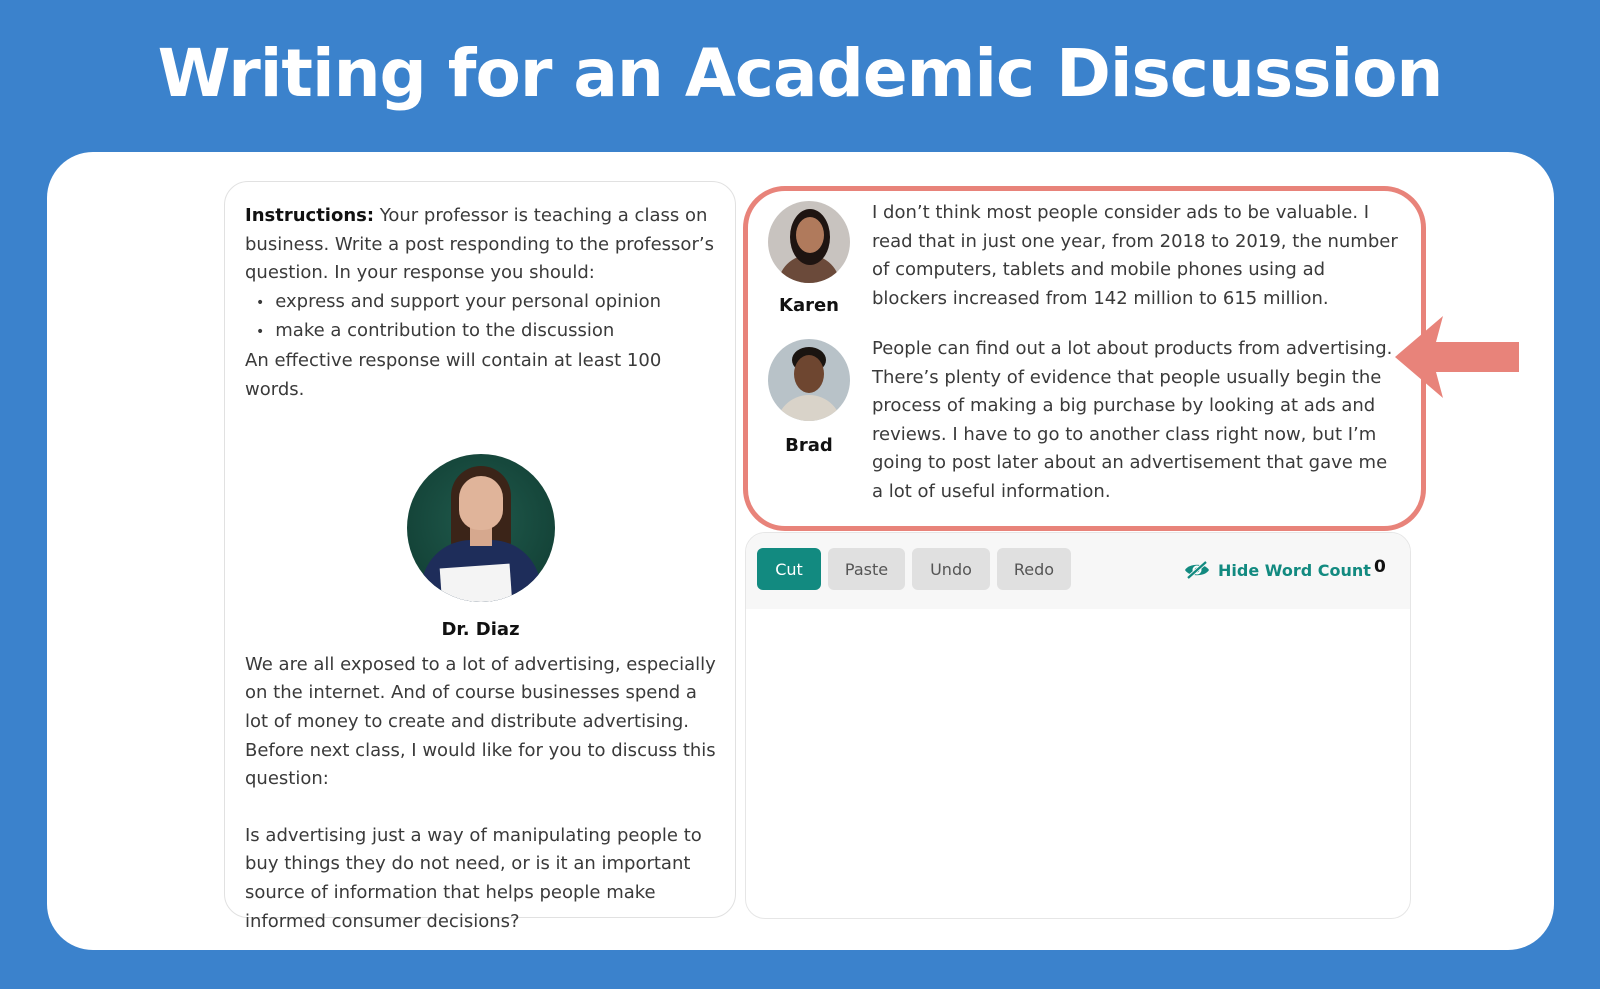 This screenshot has height=989, width=1600. What do you see at coordinates (310, 215) in the screenshot?
I see `instructions-label: Instructions:` at bounding box center [310, 215].